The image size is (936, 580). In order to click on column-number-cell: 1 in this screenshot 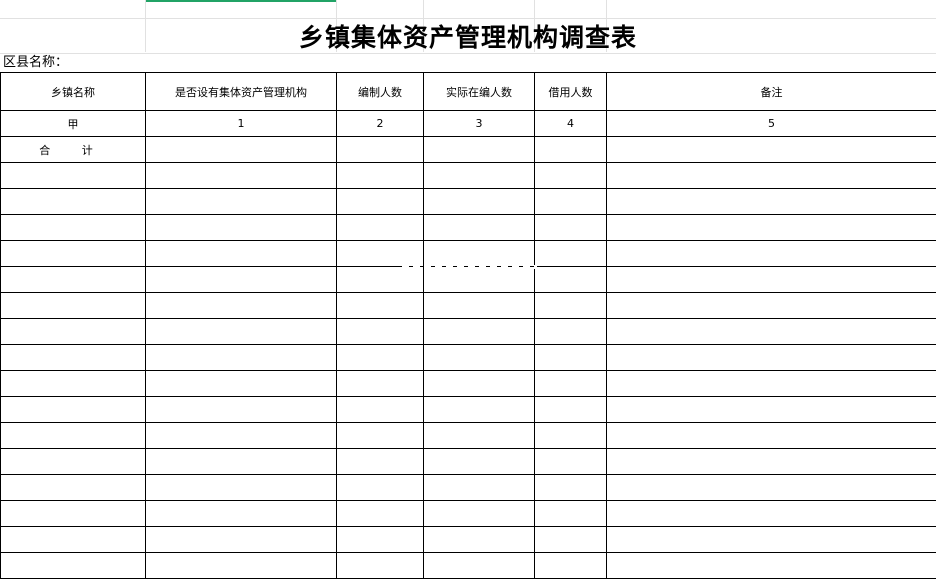, I will do `click(241, 123)`.